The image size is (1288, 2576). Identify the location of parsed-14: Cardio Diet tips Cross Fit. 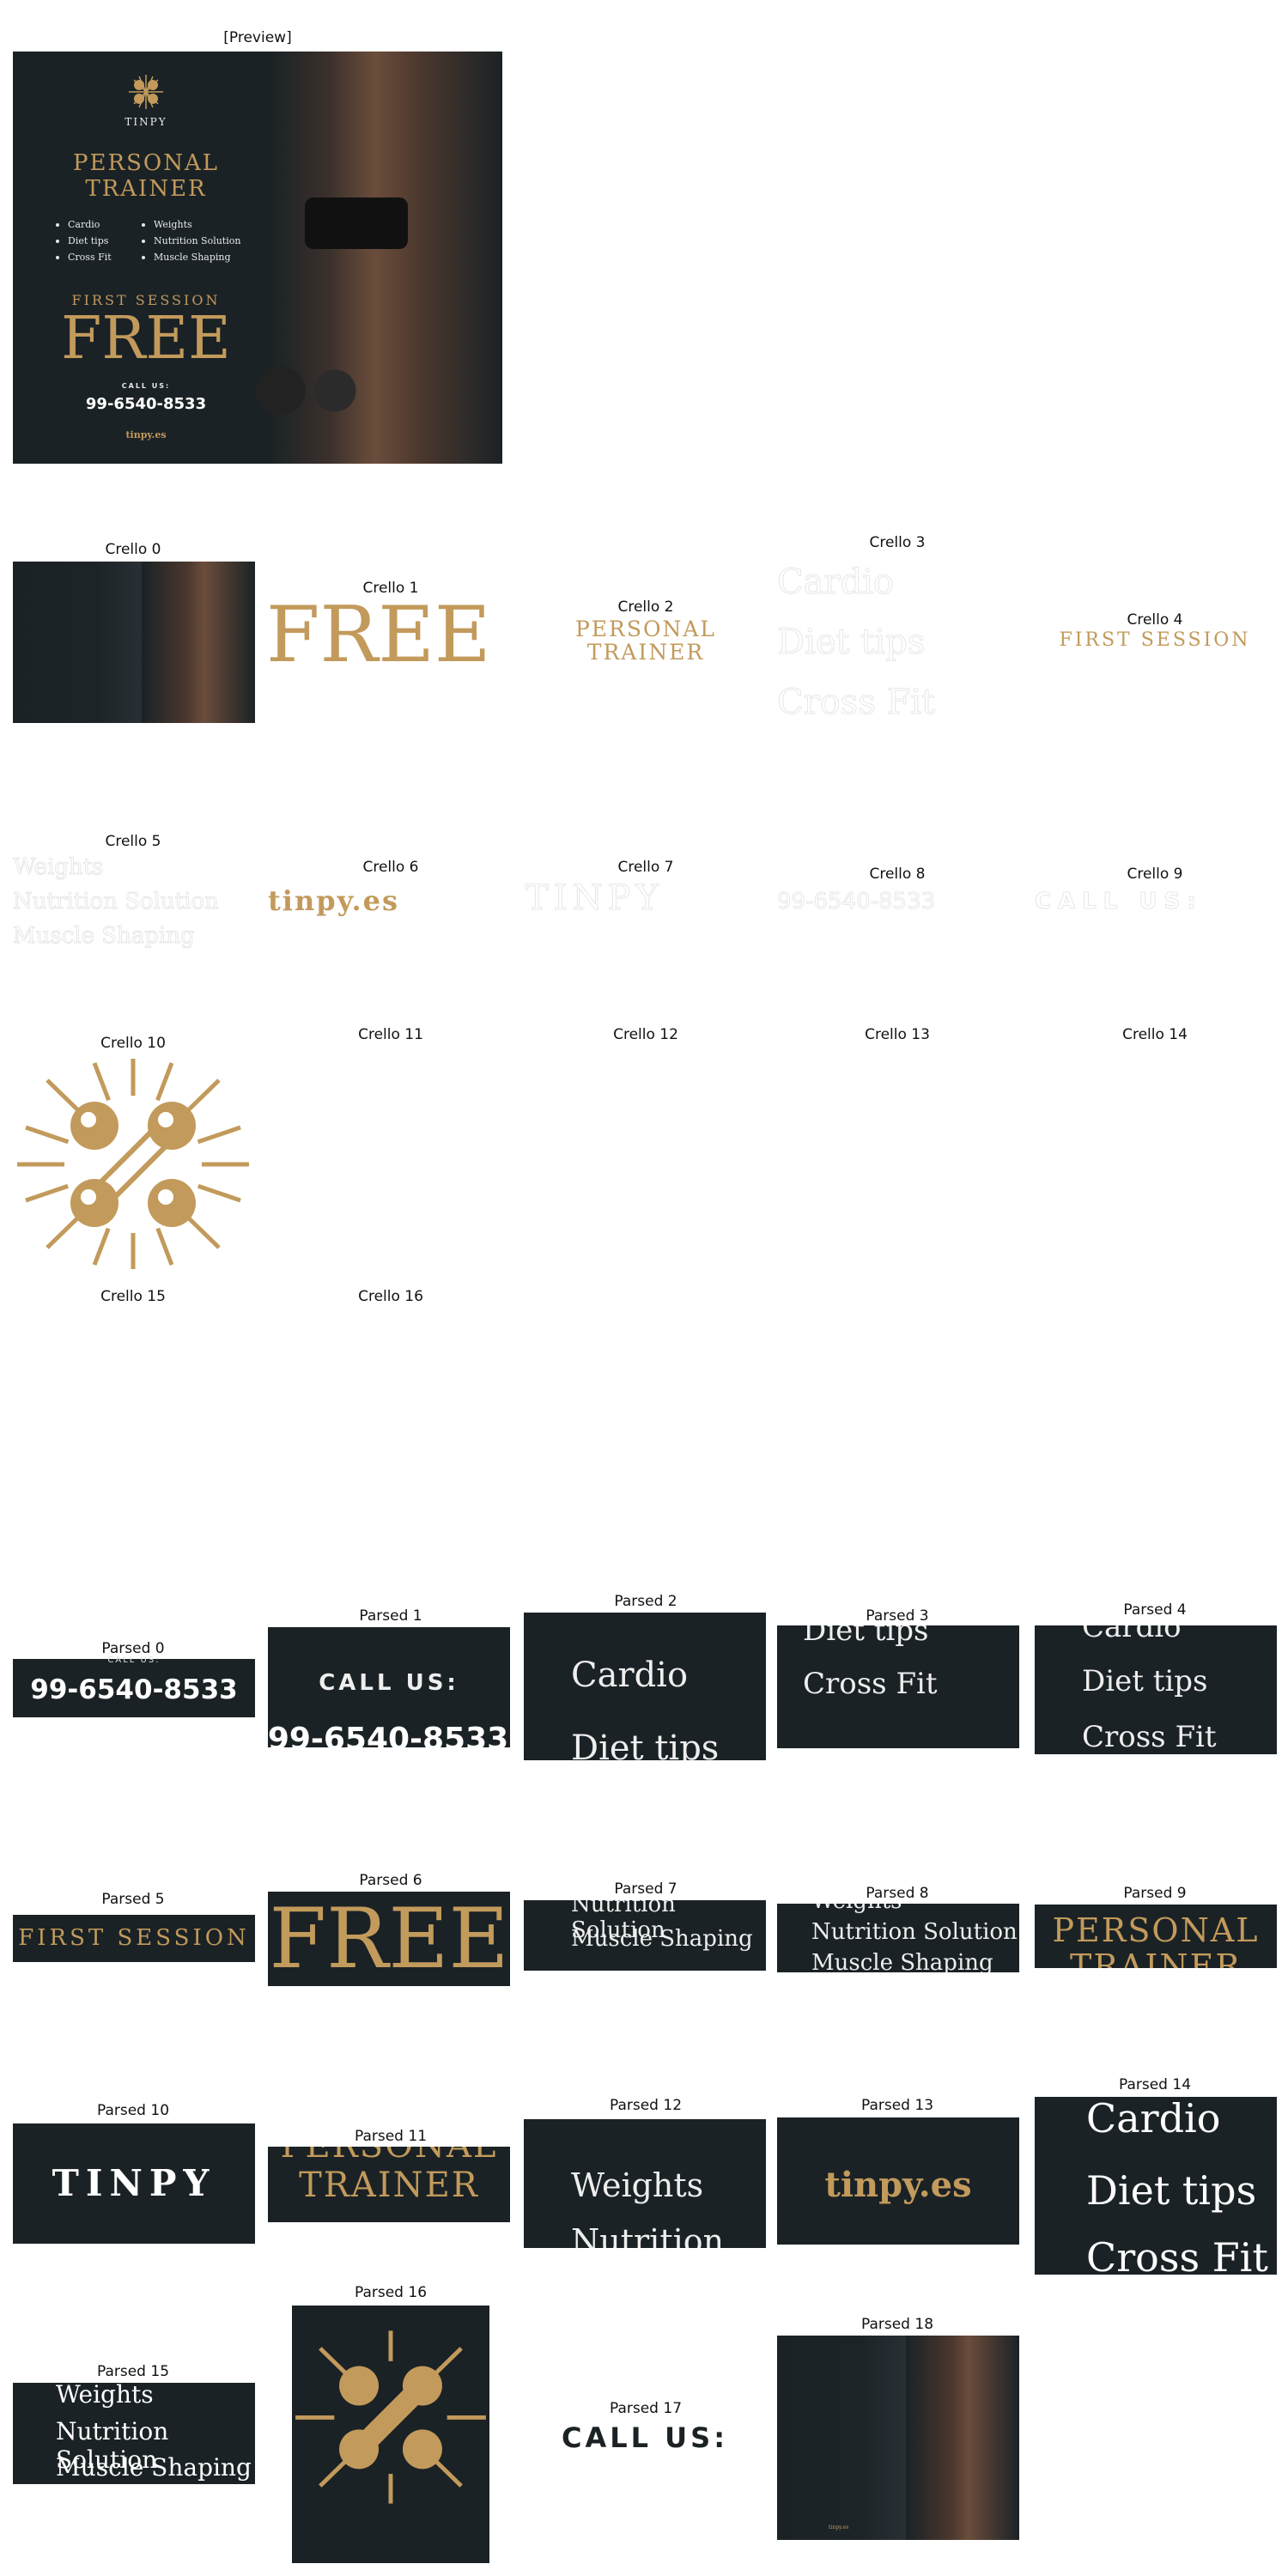
(1156, 2186).